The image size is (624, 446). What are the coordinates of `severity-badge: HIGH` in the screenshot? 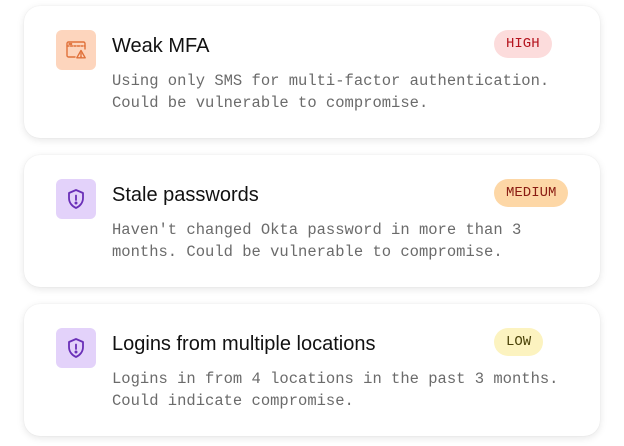 It's located at (523, 44).